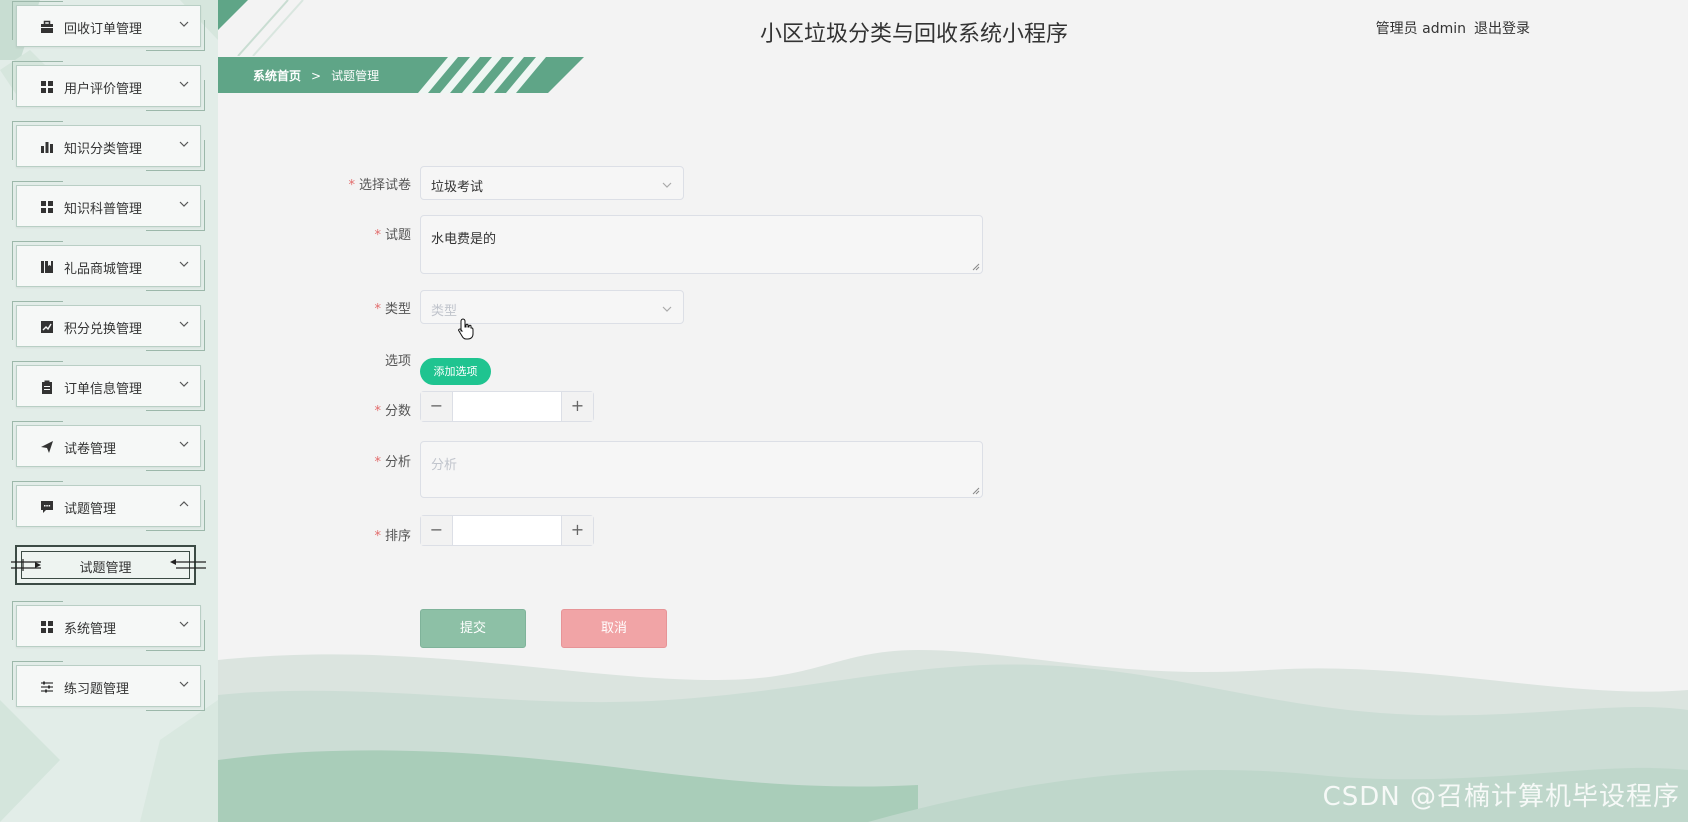 The height and width of the screenshot is (822, 1688). I want to click on sidebar-item-exercise-management: 练习题管理, so click(108, 686).